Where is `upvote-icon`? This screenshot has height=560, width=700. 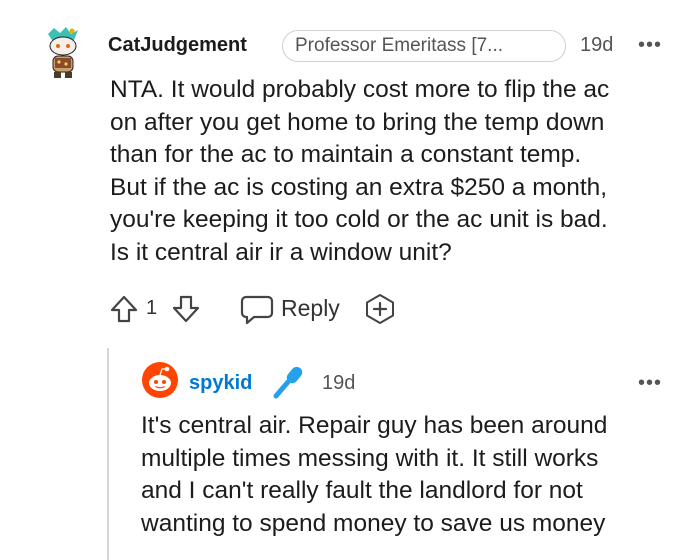 upvote-icon is located at coordinates (124, 309).